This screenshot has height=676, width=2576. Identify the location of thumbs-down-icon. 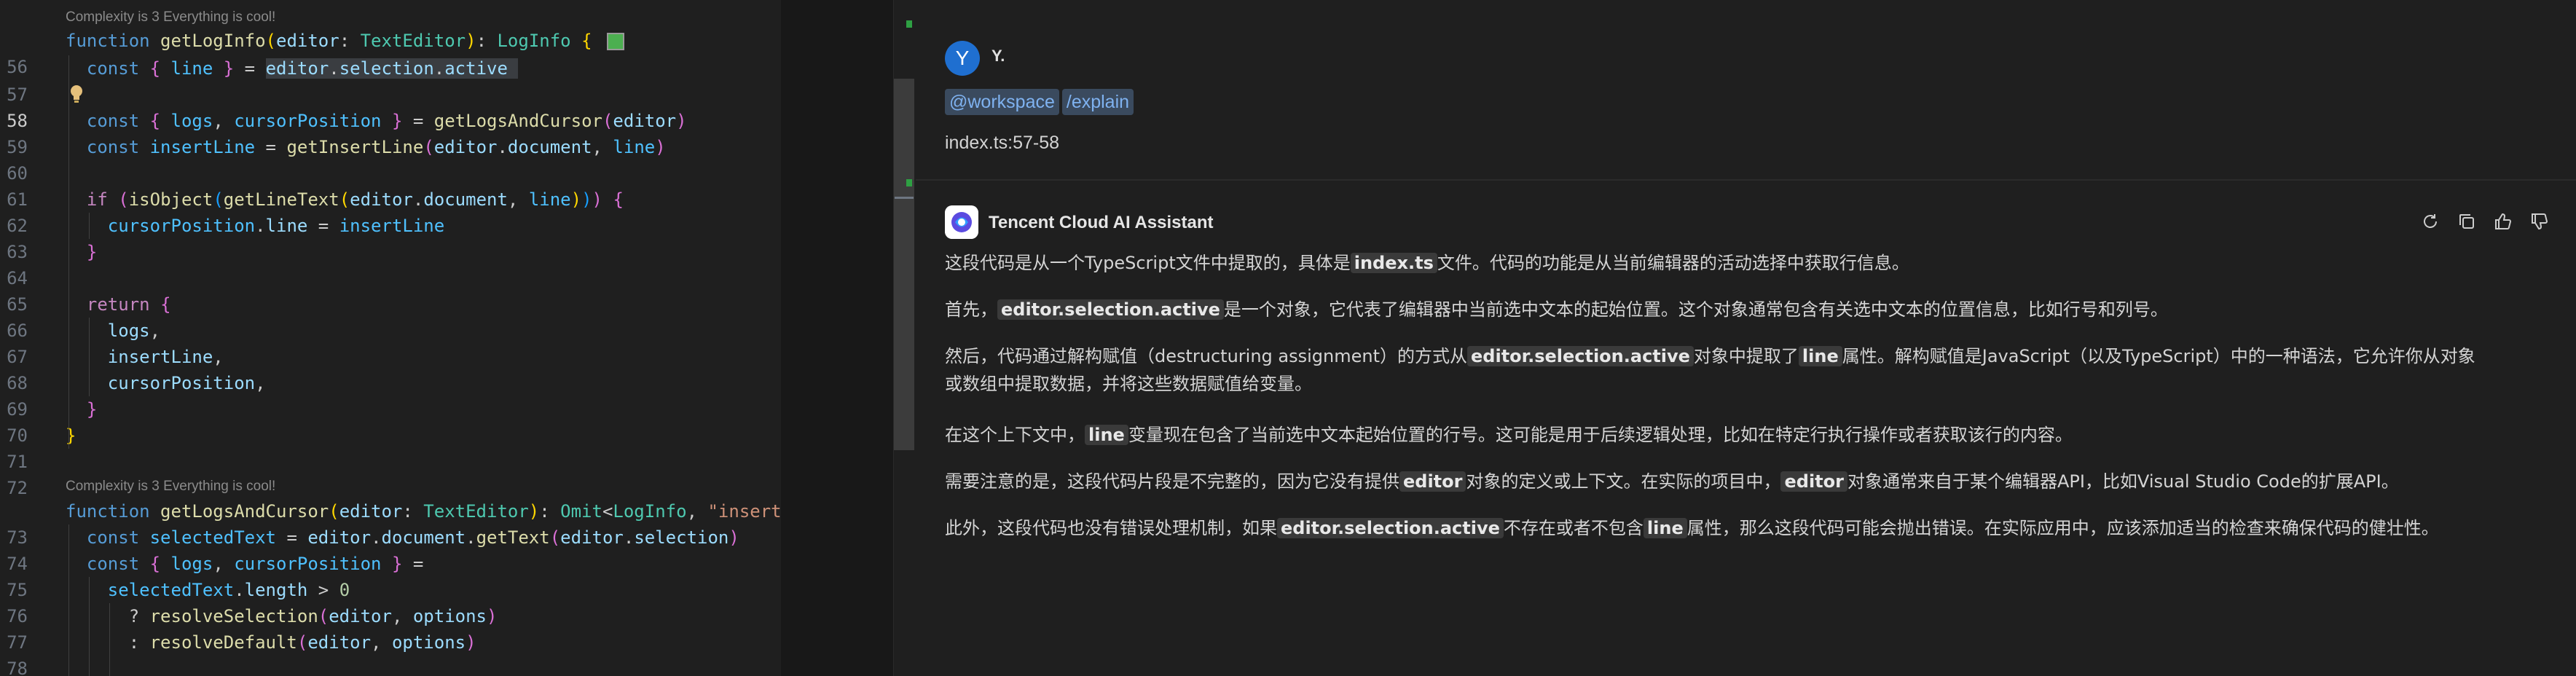
(2540, 221).